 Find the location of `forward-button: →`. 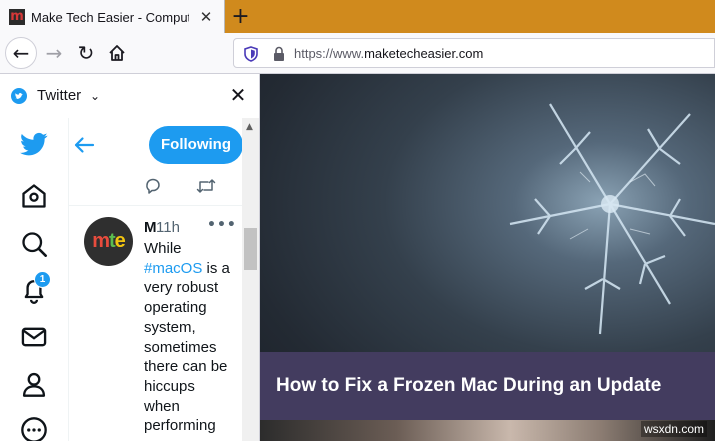

forward-button: → is located at coordinates (54, 53).